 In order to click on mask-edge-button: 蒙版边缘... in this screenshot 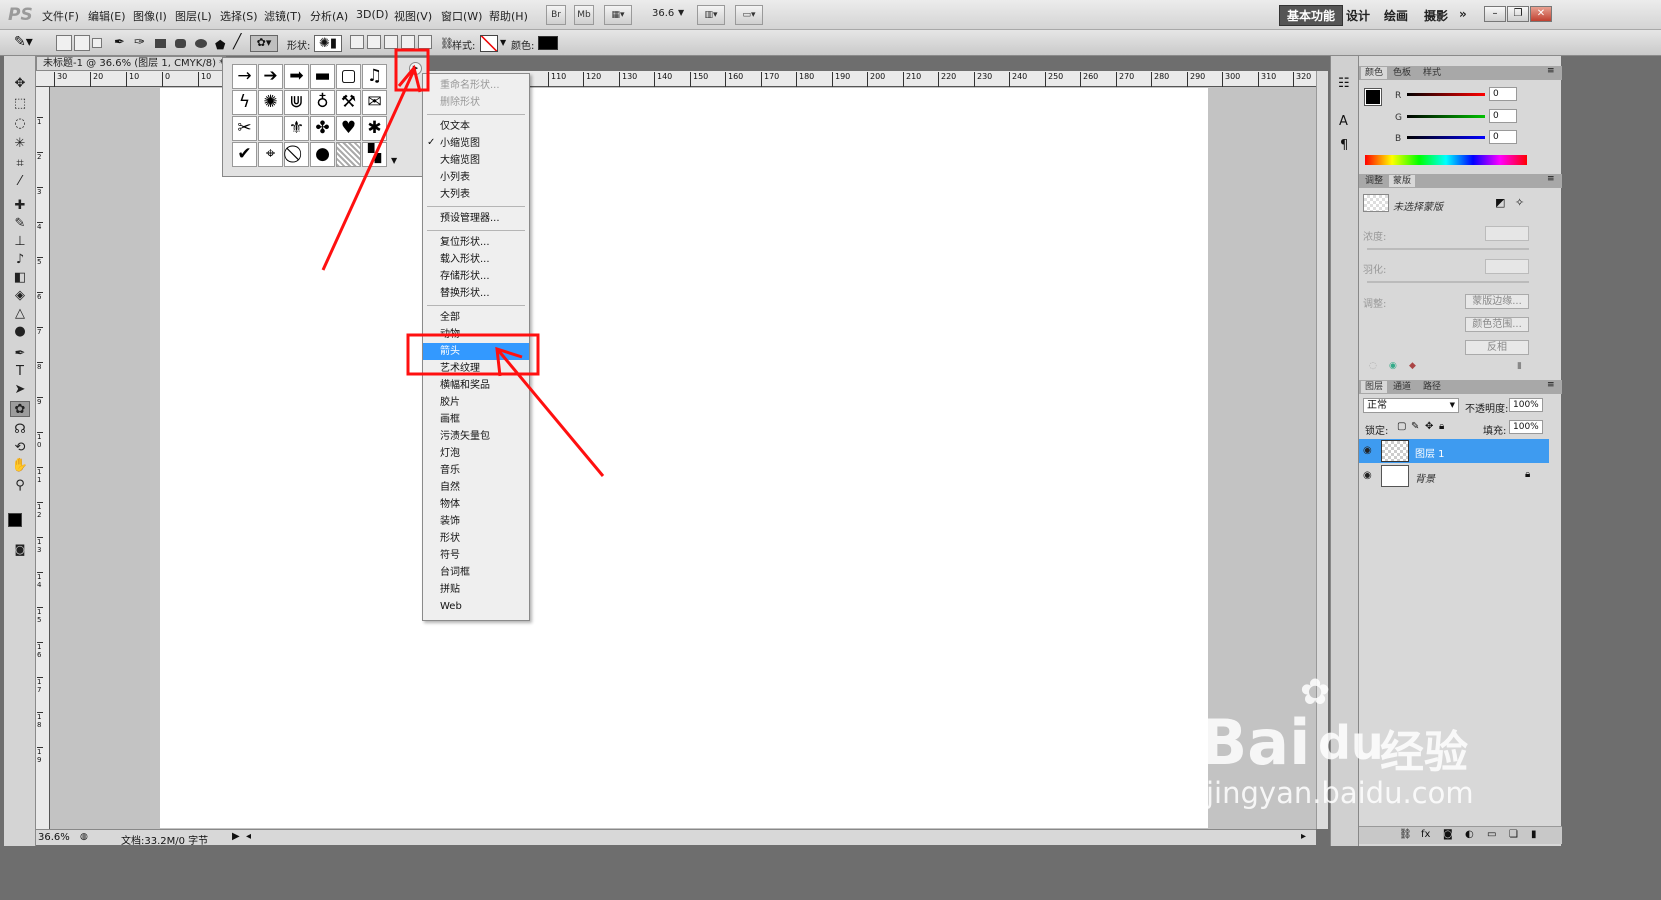, I will do `click(1497, 301)`.